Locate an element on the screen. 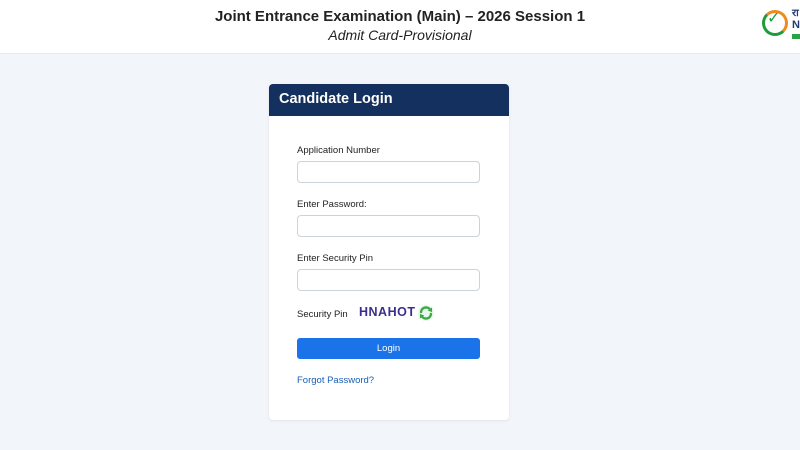 The width and height of the screenshot is (800, 450). application-number-label: Application Number is located at coordinates (338, 150).